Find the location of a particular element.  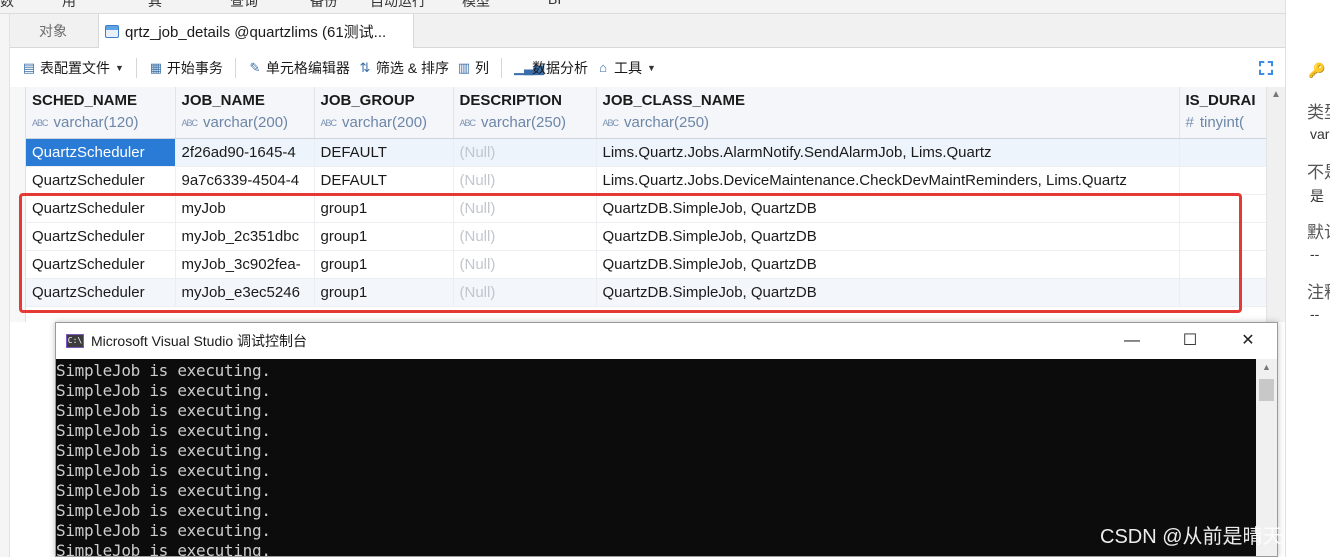

columns-icon: ▥ is located at coordinates (464, 67).